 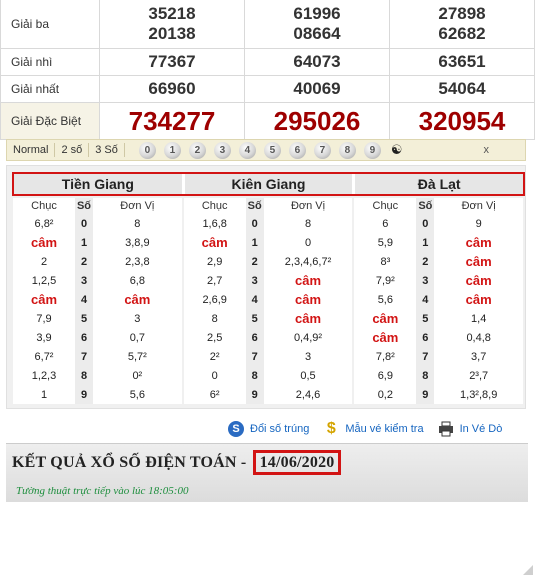 I want to click on digit-button-9: 9, so click(x=372, y=150).